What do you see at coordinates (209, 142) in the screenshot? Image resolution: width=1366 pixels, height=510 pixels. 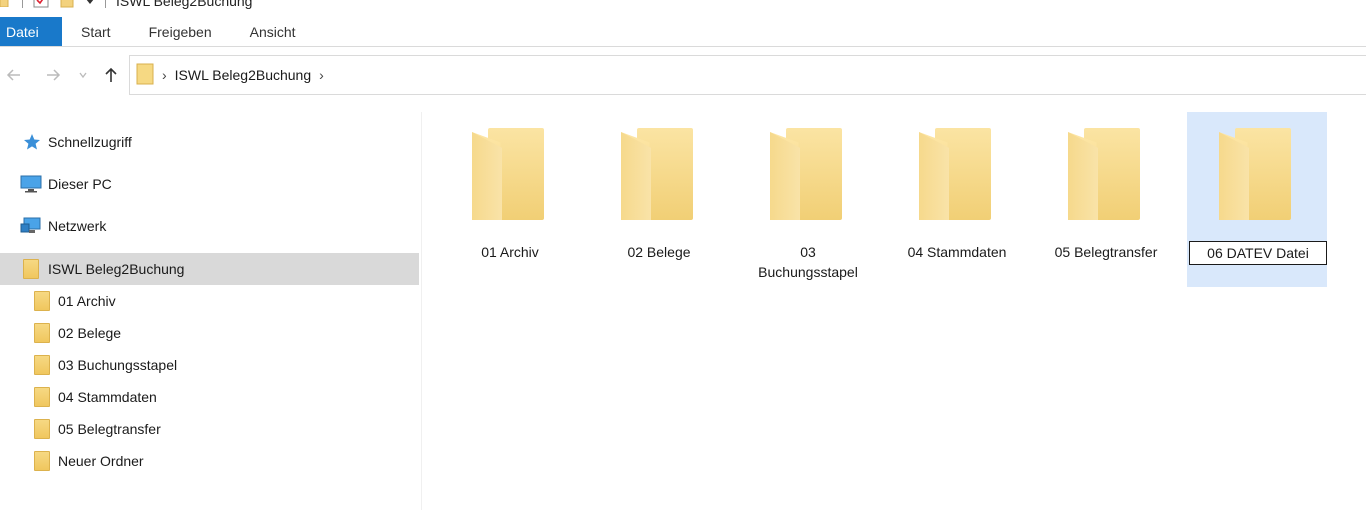 I see `sidebar-item-schnellzugriff: Schnellzugriff` at bounding box center [209, 142].